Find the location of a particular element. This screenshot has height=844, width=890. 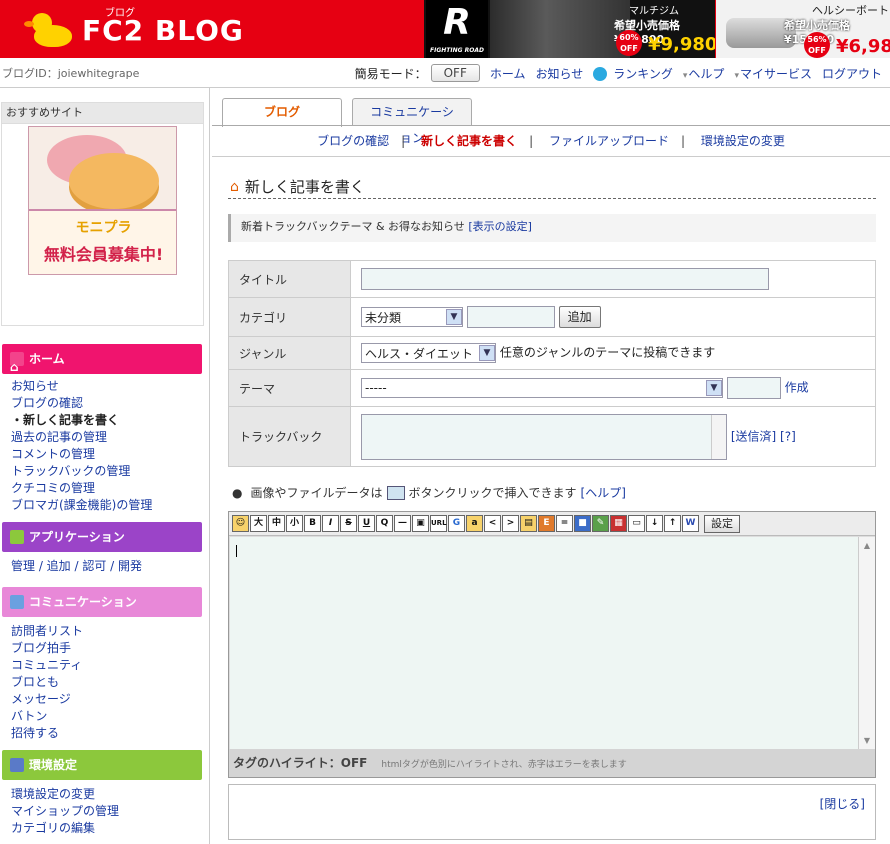

menu-burotomo: ブロとも is located at coordinates (110, 682).